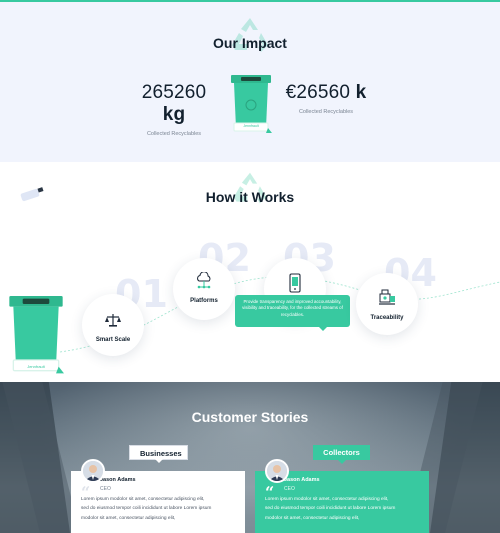 This screenshot has width=500, height=533. I want to click on customer-stories-title: Customer Stories, so click(250, 417).